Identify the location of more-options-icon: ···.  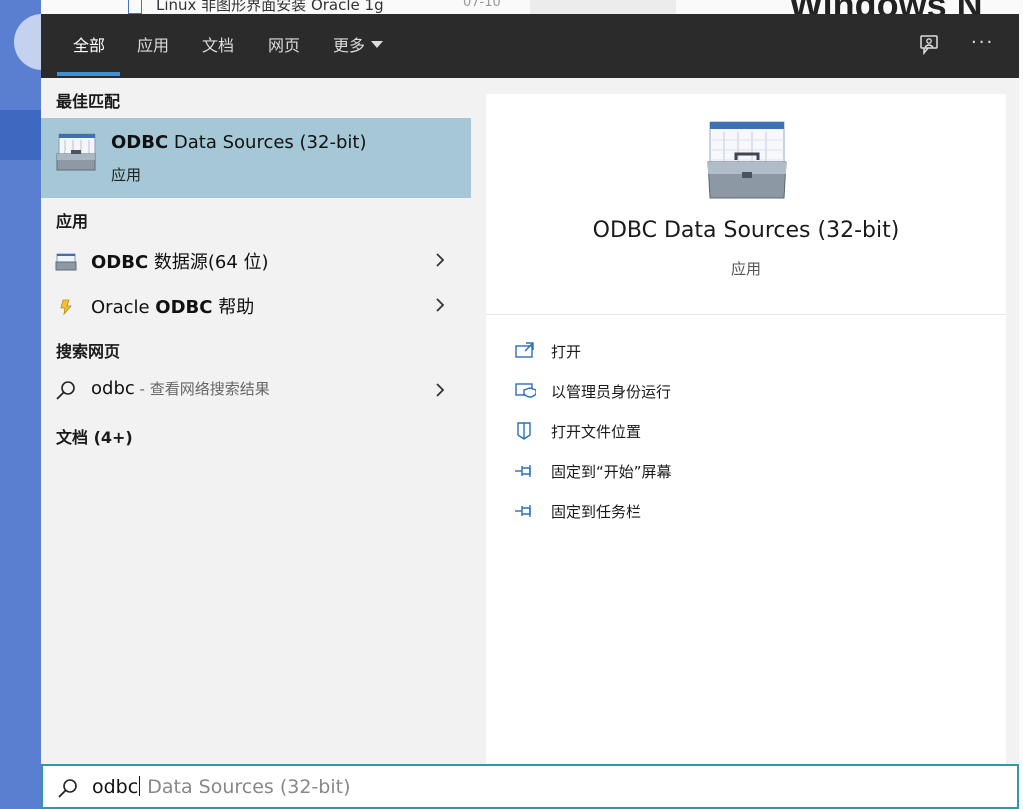
(982, 42).